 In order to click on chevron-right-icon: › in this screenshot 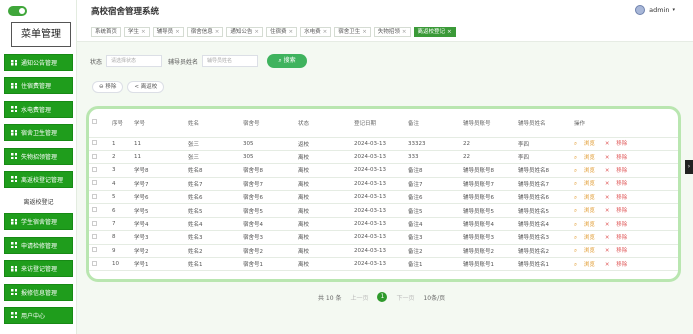, I will do `click(689, 167)`.